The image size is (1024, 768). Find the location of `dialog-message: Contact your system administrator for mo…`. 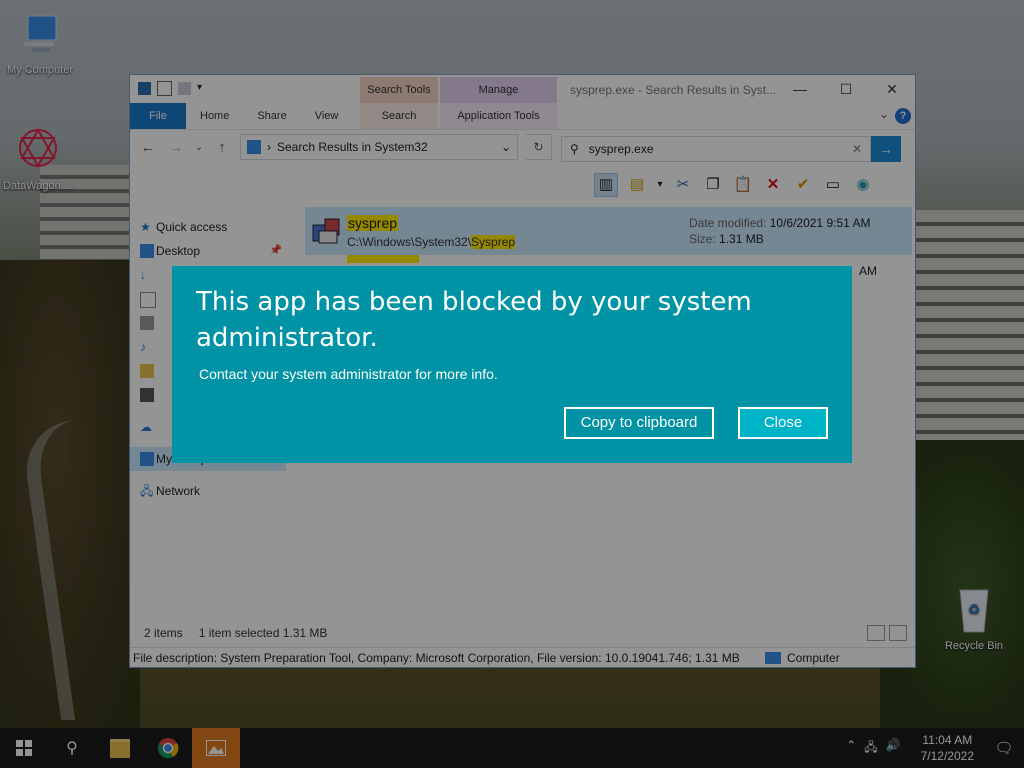

dialog-message: Contact your system administrator for mo… is located at coordinates (348, 374).